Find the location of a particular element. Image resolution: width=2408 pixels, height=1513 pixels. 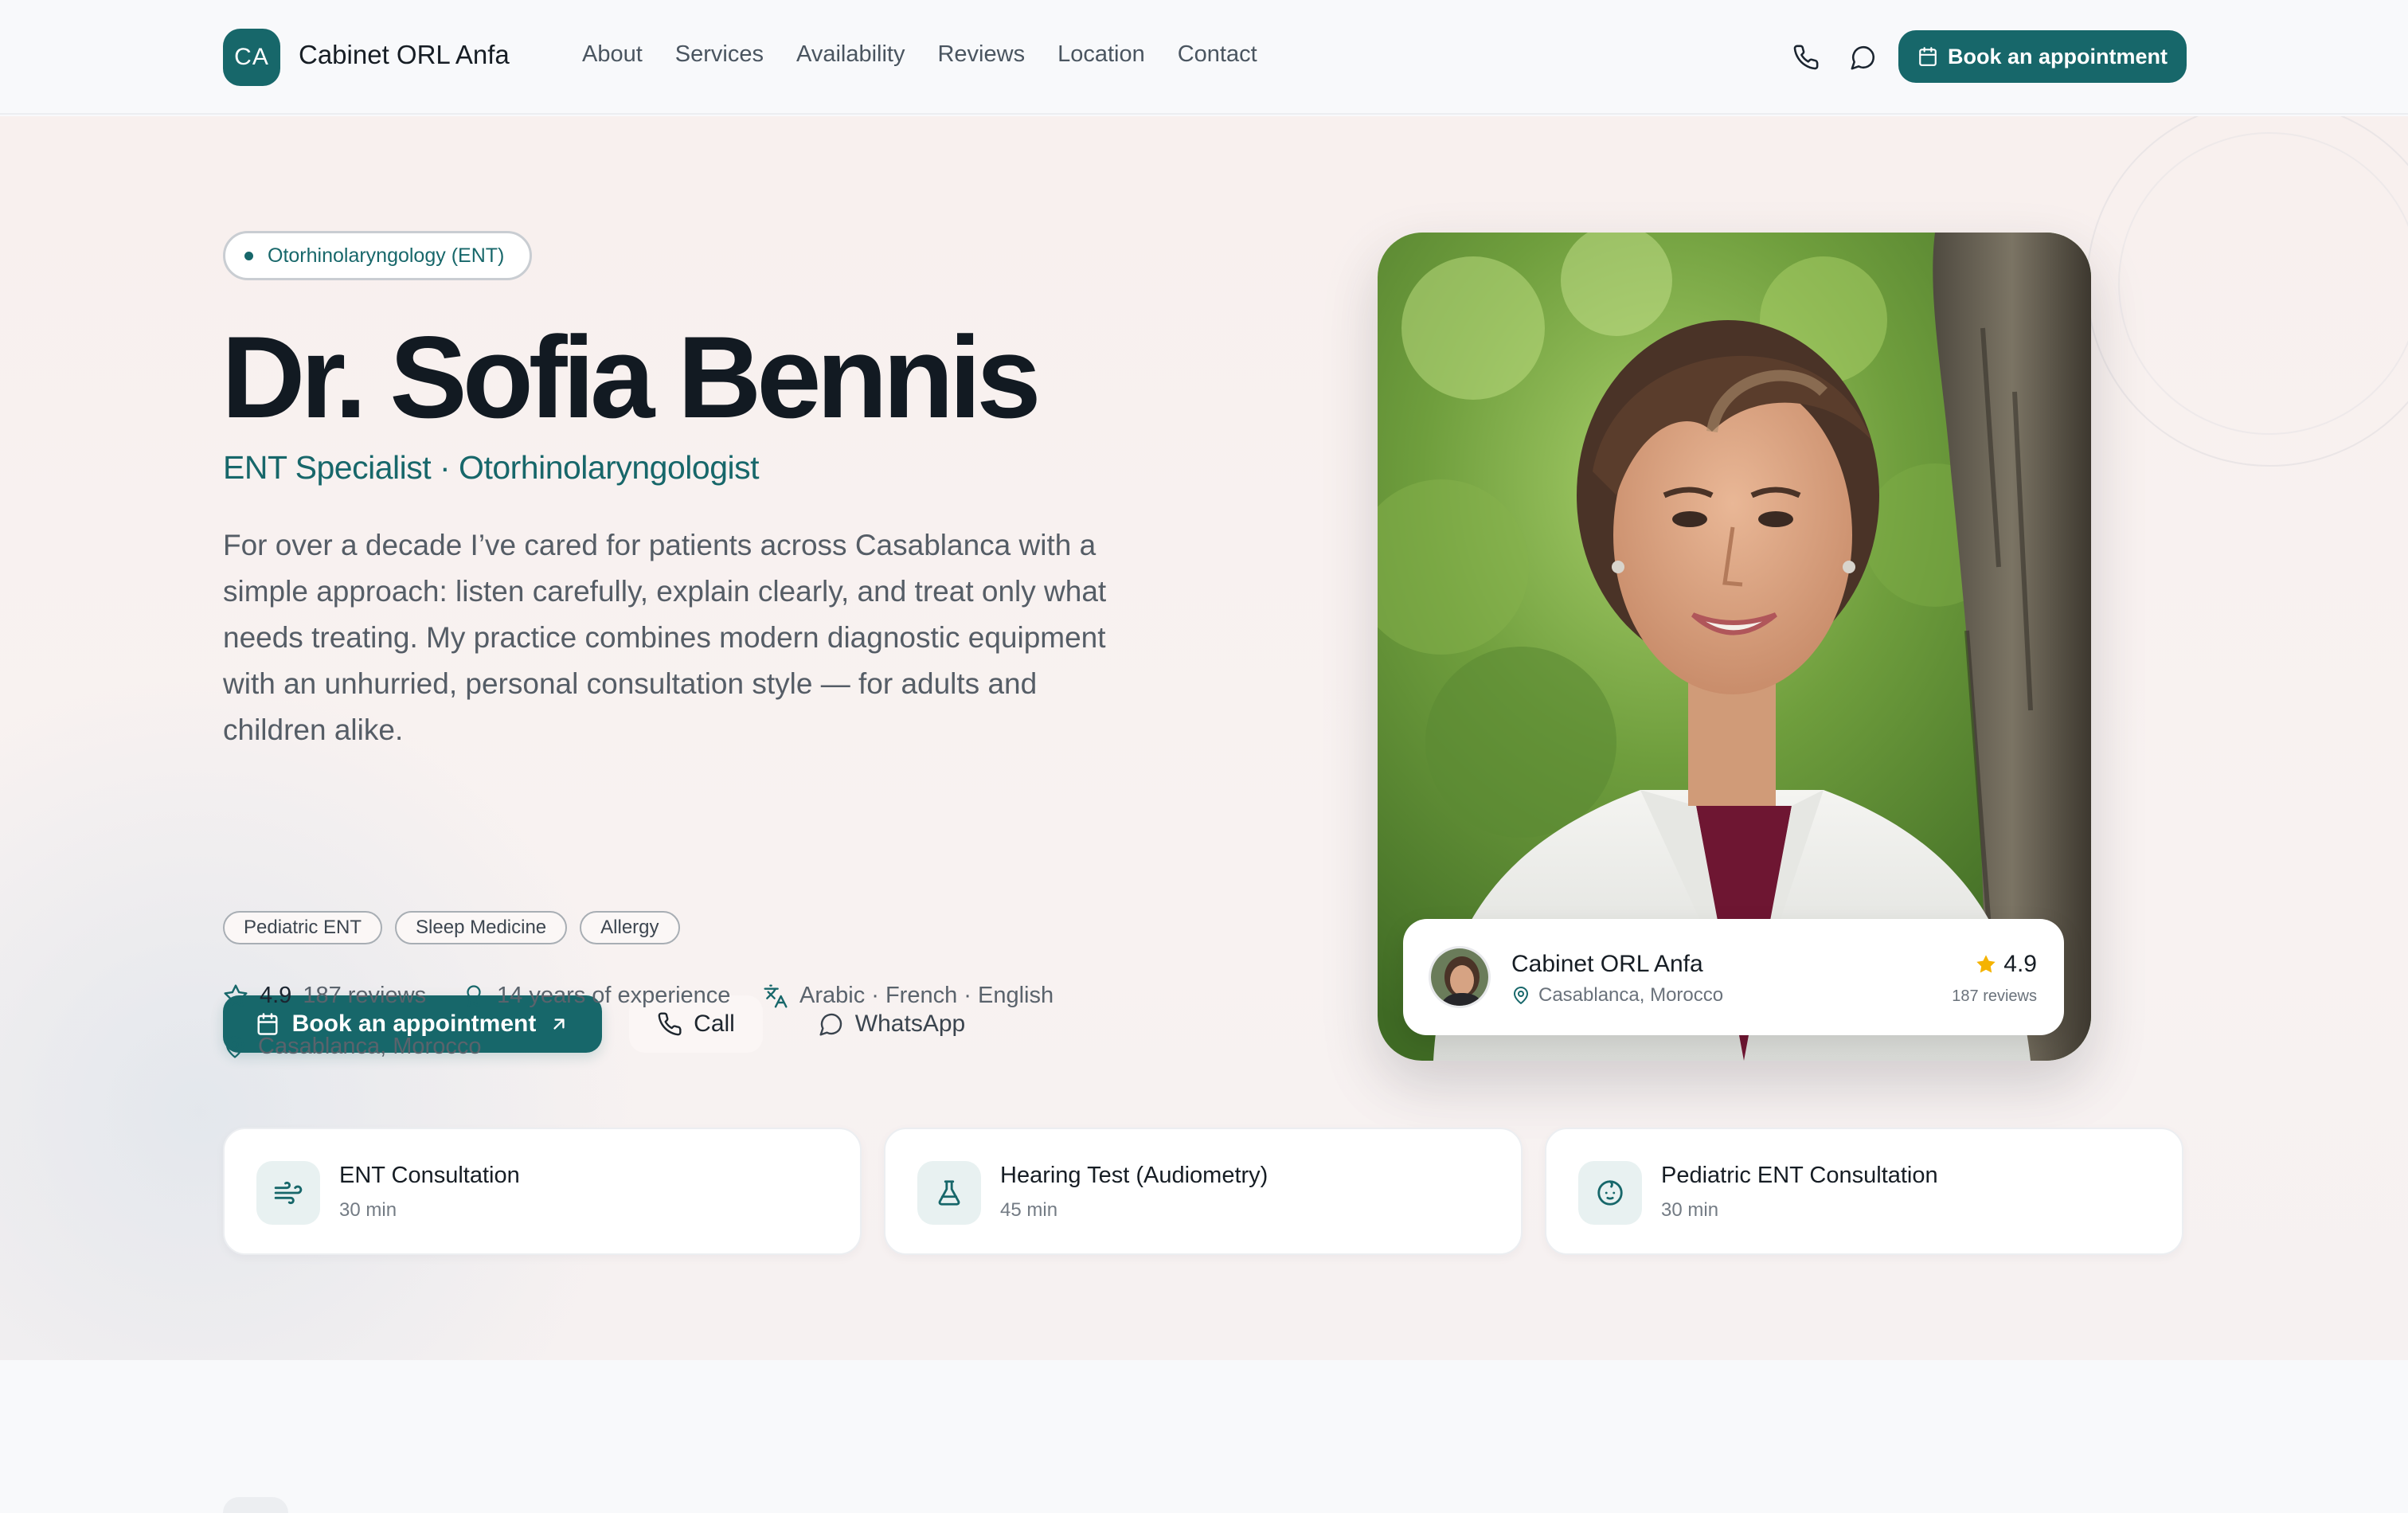

avatar is located at coordinates (1460, 977).